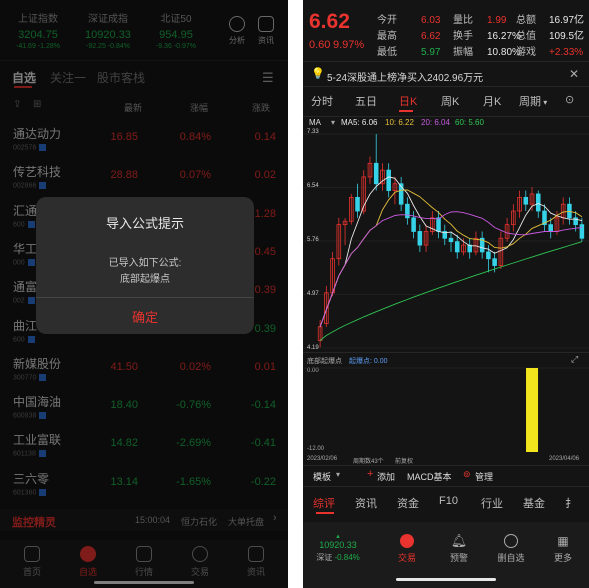 Image resolution: width=589 pixels, height=588 pixels. I want to click on quote-value: 1.99, so click(497, 20).